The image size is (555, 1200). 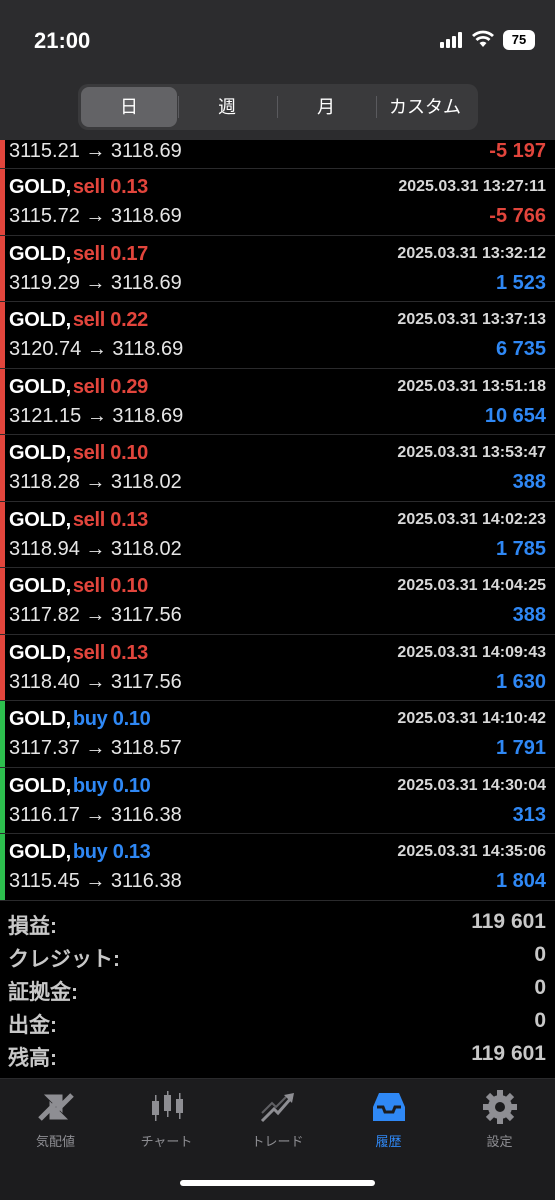 I want to click on segment-month: 月, so click(x=326, y=107).